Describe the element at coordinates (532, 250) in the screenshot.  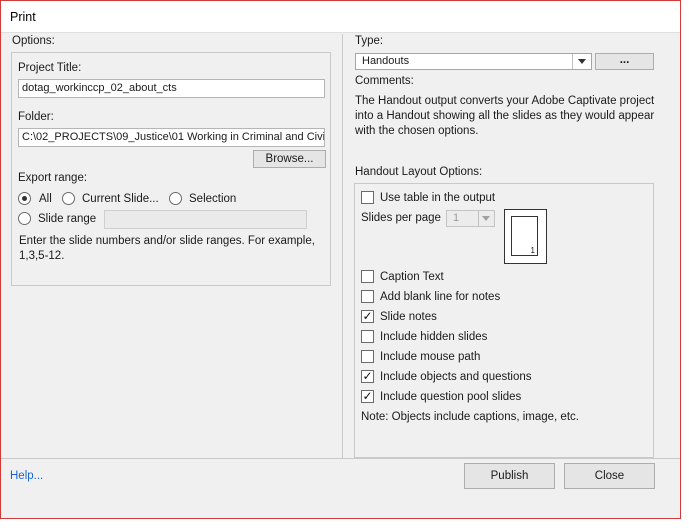
I see `page-preview-number: 1` at that location.